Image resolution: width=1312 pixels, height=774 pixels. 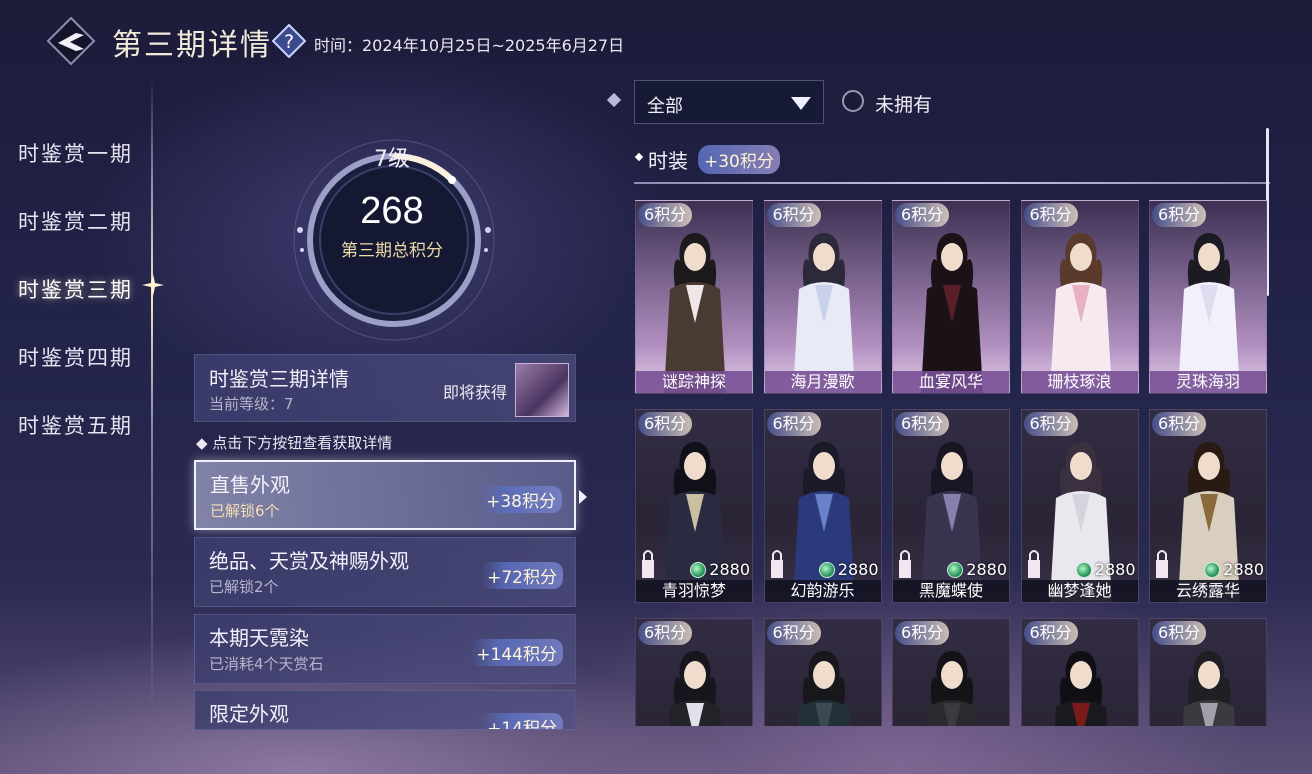 I want to click on upcoming-label: 即将获得, so click(x=474, y=392).